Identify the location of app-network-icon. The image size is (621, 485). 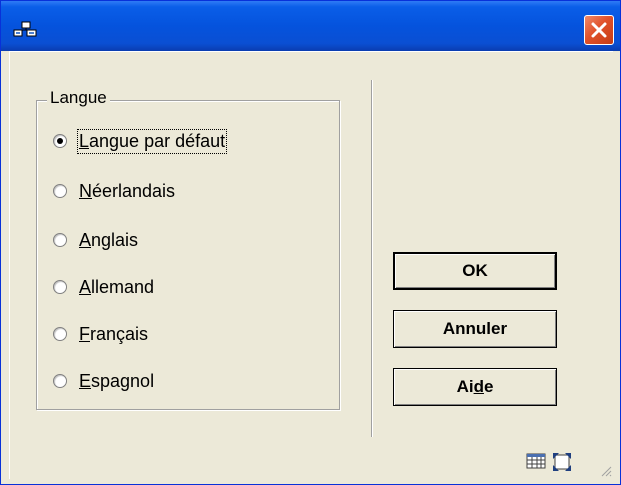
(25, 29).